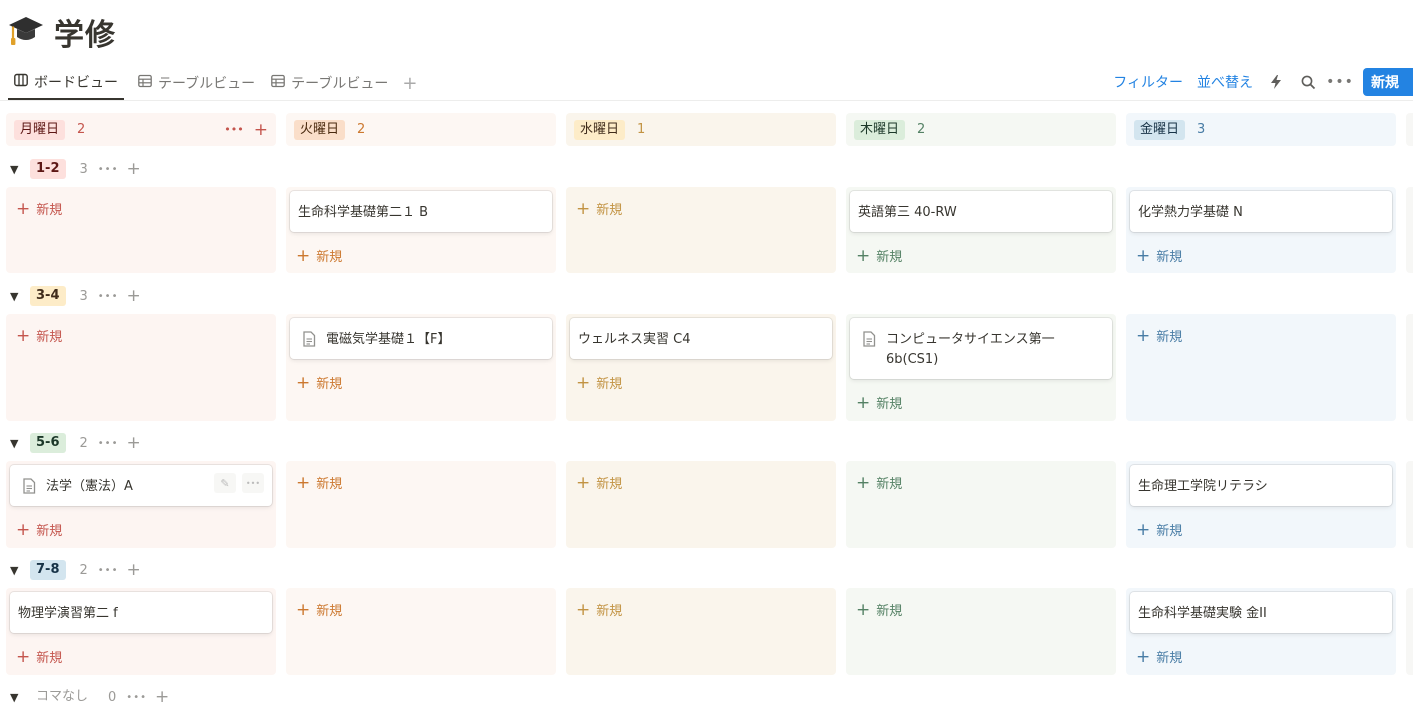  What do you see at coordinates (1388, 82) in the screenshot?
I see `new-button: 新規` at bounding box center [1388, 82].